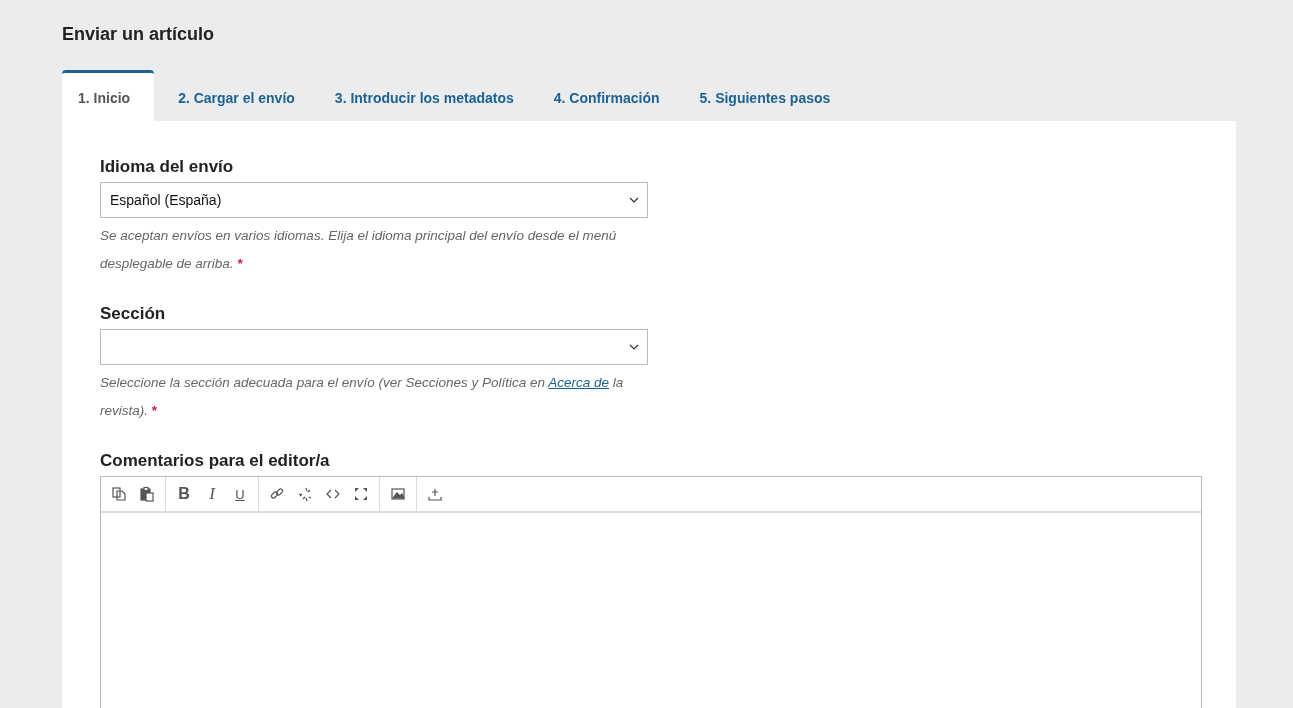 The width and height of the screenshot is (1293, 708). I want to click on field-label: Idioma del envío, so click(167, 167).